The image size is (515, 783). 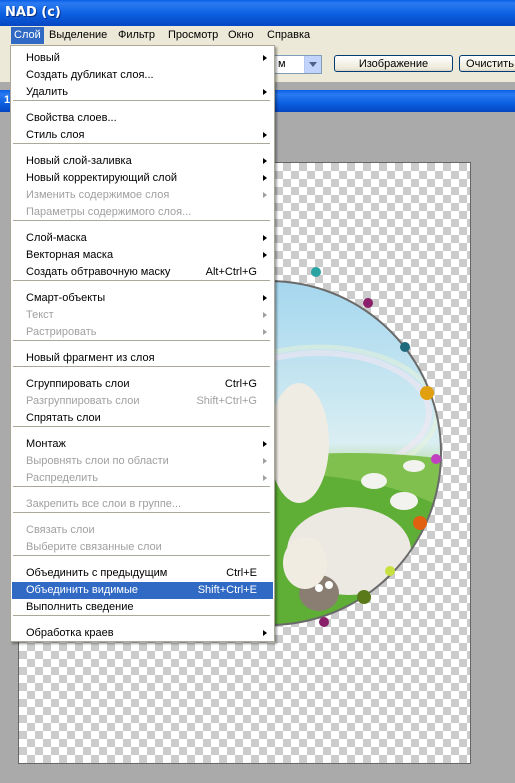 What do you see at coordinates (47, 92) in the screenshot?
I see `menu-item-label: Удалить` at bounding box center [47, 92].